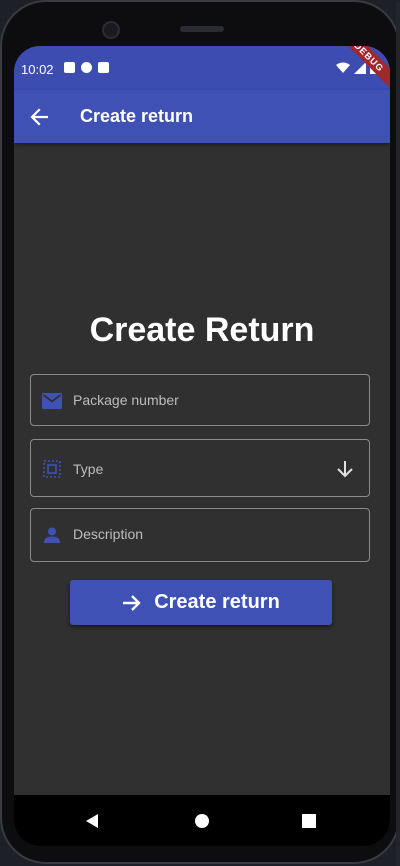 This screenshot has width=400, height=866. What do you see at coordinates (103, 67) in the screenshot?
I see `sd-card-icon` at bounding box center [103, 67].